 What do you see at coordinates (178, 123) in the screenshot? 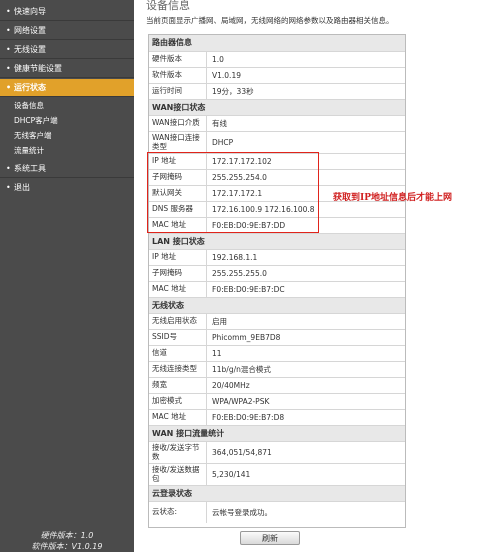
I see `info-label: WAN接口介质` at bounding box center [178, 123].